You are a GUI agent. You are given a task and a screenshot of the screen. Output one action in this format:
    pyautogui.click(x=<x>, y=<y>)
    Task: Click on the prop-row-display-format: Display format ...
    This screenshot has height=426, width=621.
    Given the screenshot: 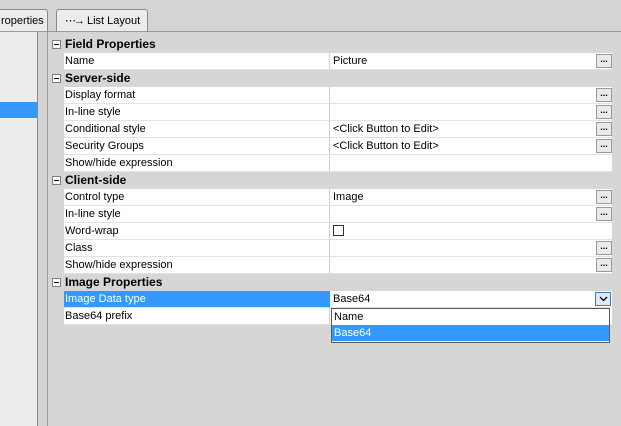 What is the action you would take?
    pyautogui.click(x=330, y=95)
    